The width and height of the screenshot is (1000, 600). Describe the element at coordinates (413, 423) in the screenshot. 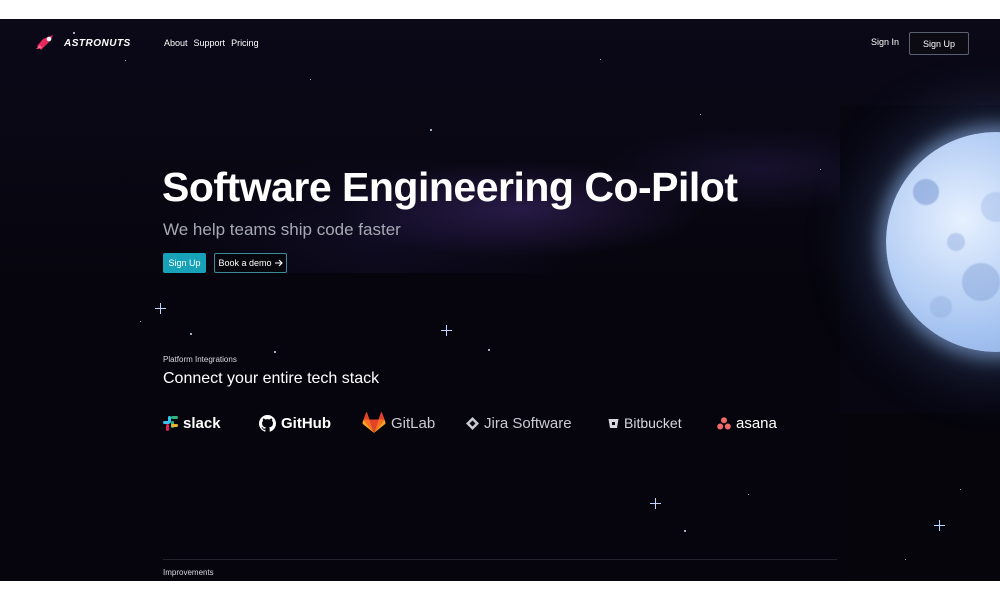

I see `gitlab-logo-text: GitLab` at that location.